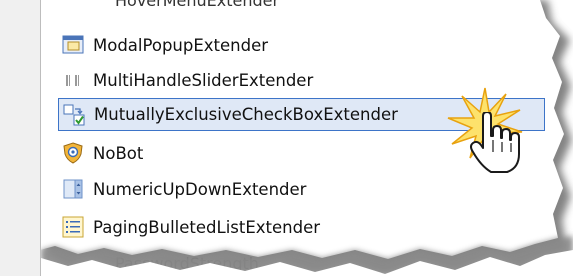  What do you see at coordinates (203, 80) in the screenshot?
I see `toolbox-item-label: MultiHandleSliderExtender` at bounding box center [203, 80].